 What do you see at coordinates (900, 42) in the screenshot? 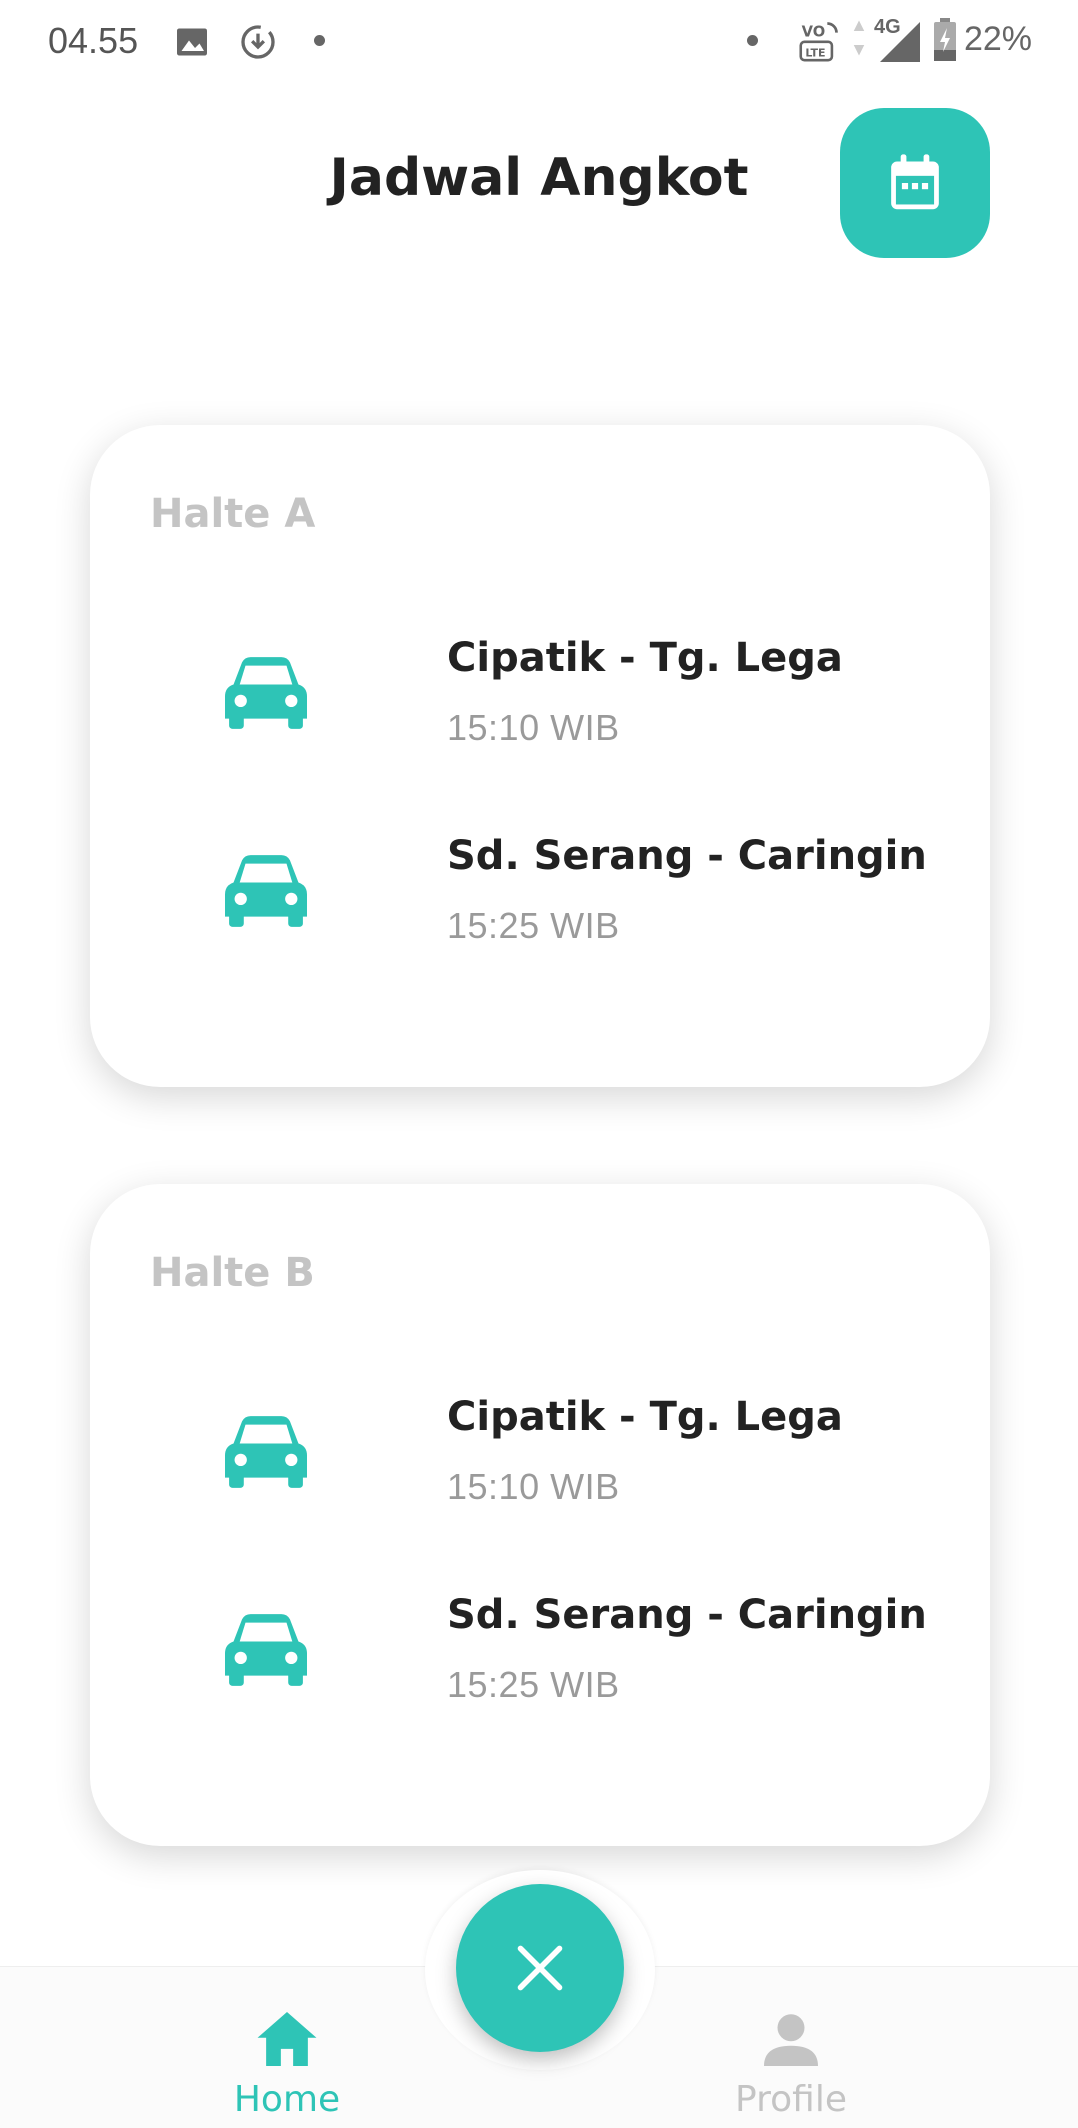
I see `signal-icon` at bounding box center [900, 42].